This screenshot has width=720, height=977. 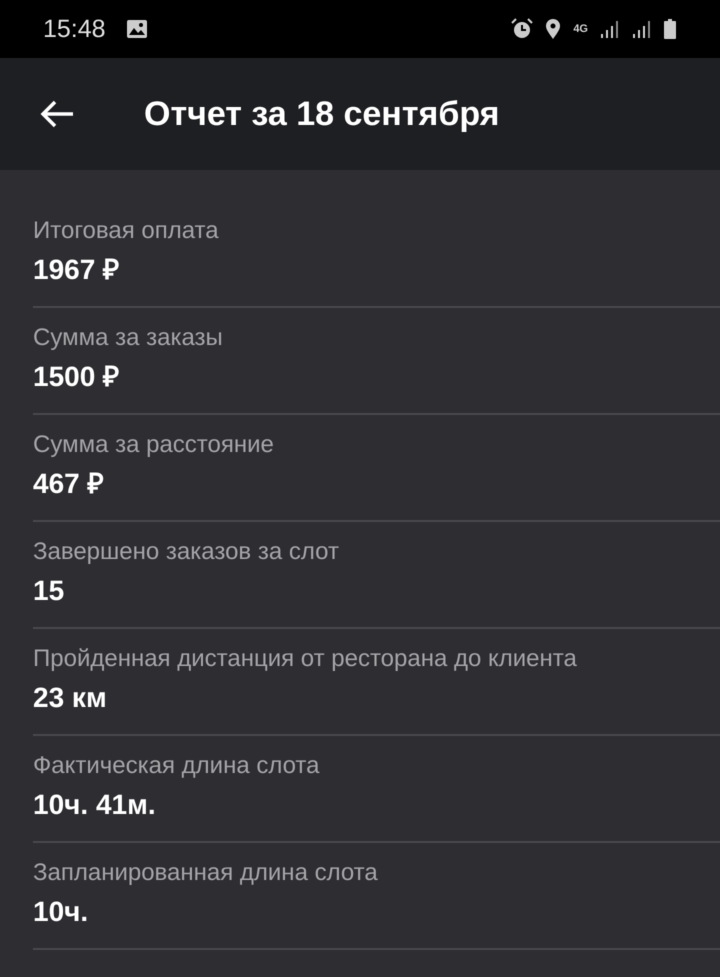 I want to click on back-arrow-icon, so click(x=57, y=114).